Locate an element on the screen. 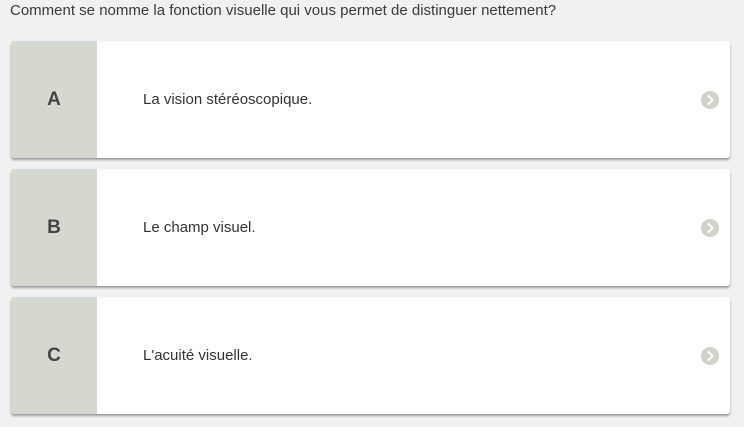 The width and height of the screenshot is (744, 427). option-text: La vision stéréoscopique. is located at coordinates (228, 99).